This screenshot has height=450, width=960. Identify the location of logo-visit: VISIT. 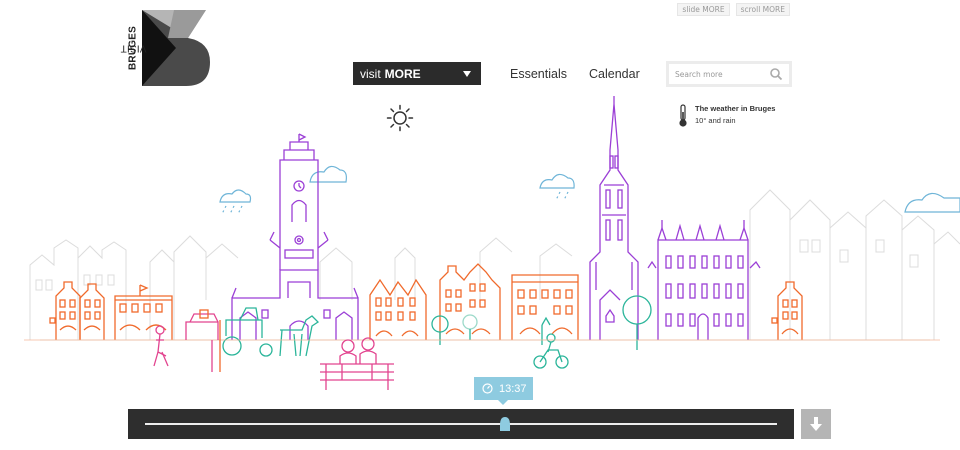
(133, 48).